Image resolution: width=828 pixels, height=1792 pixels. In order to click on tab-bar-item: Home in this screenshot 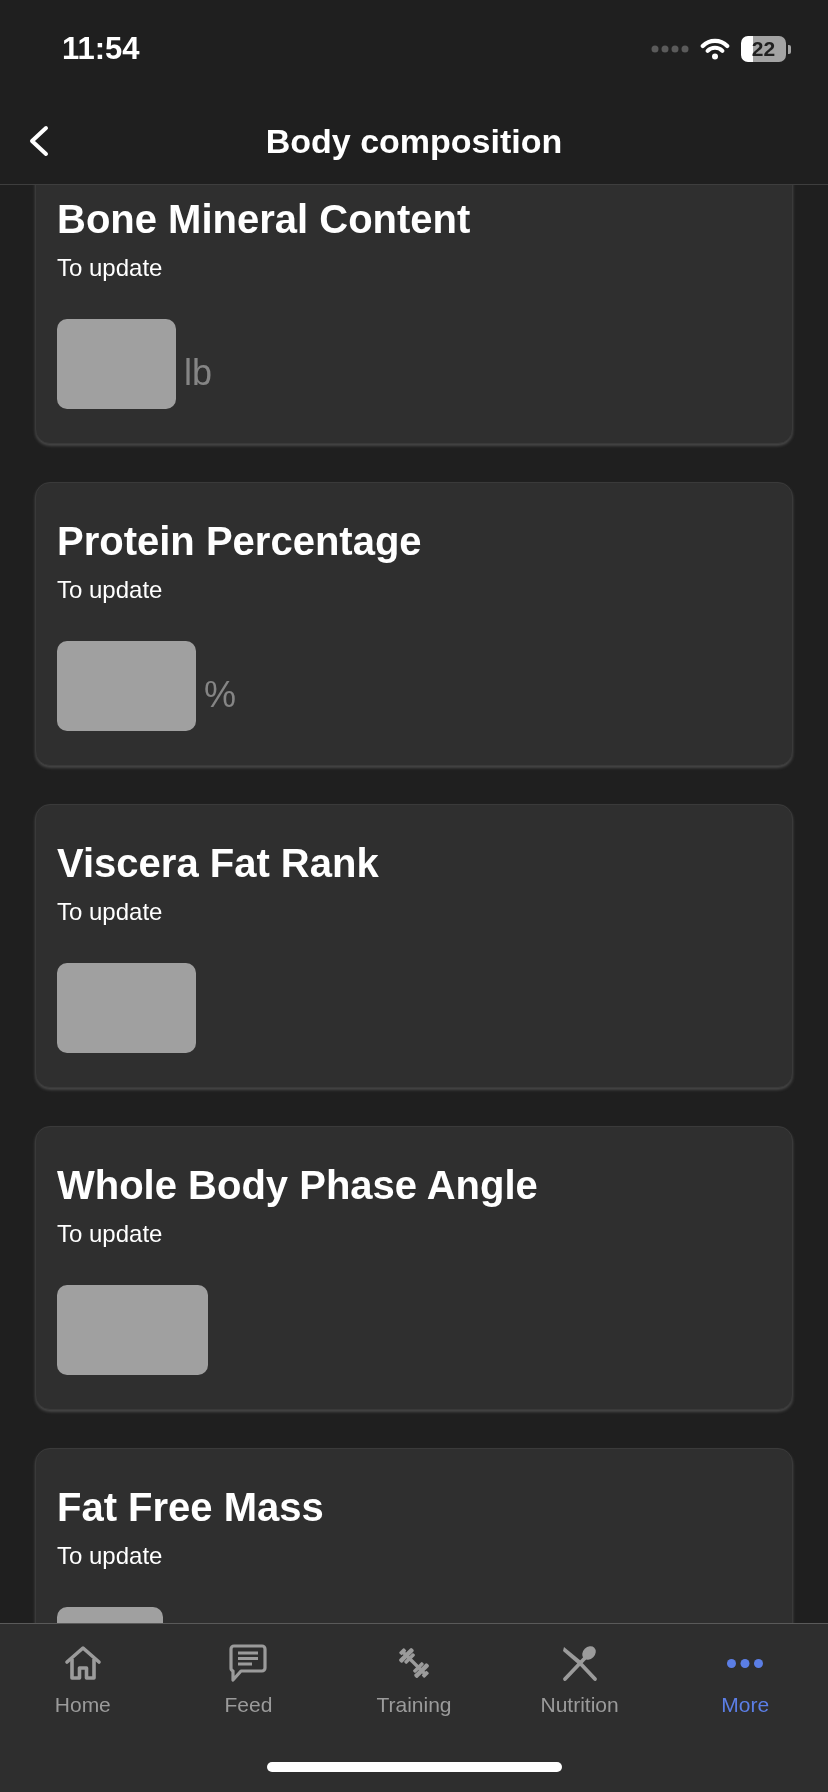, I will do `click(83, 1670)`.